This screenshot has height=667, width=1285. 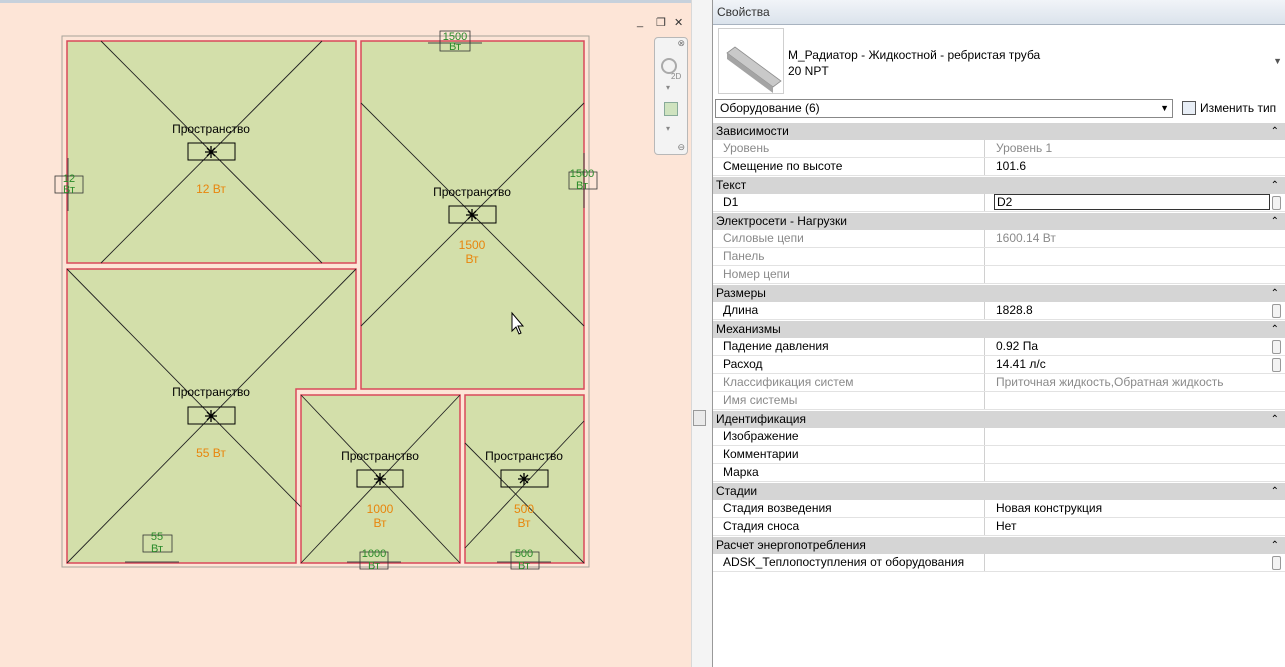 I want to click on section-title: Механизмы, so click(x=748, y=329).